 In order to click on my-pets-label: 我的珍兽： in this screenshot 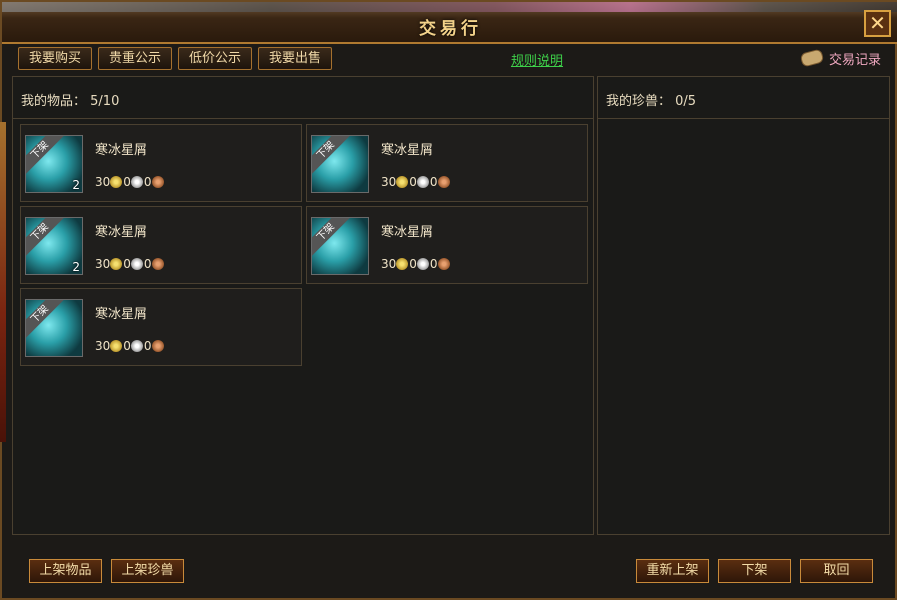, I will do `click(639, 101)`.